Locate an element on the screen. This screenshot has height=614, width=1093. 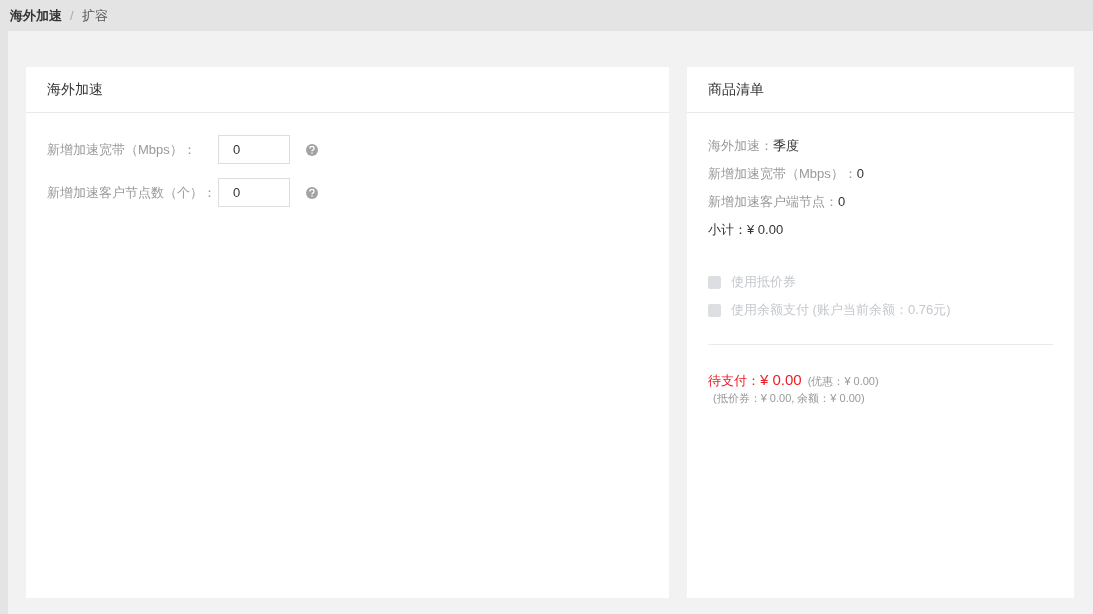
breadcrumb-item: 海外加速 is located at coordinates (36, 15).